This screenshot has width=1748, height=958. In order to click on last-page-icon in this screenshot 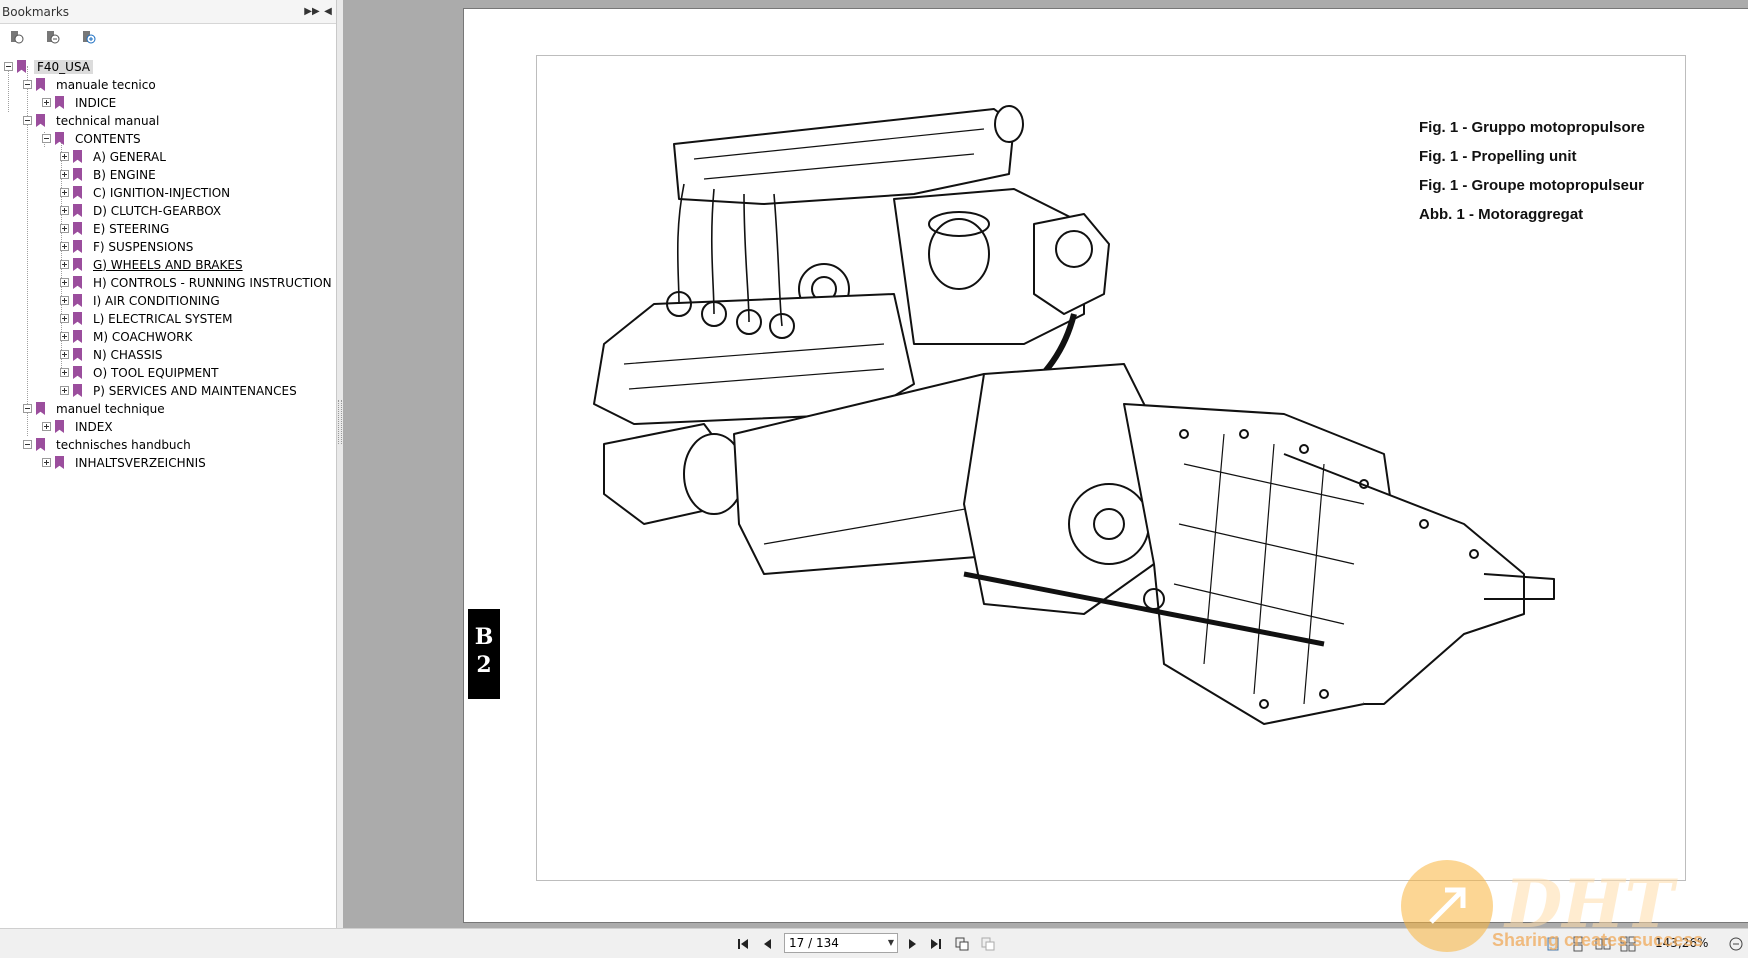, I will do `click(936, 944)`.